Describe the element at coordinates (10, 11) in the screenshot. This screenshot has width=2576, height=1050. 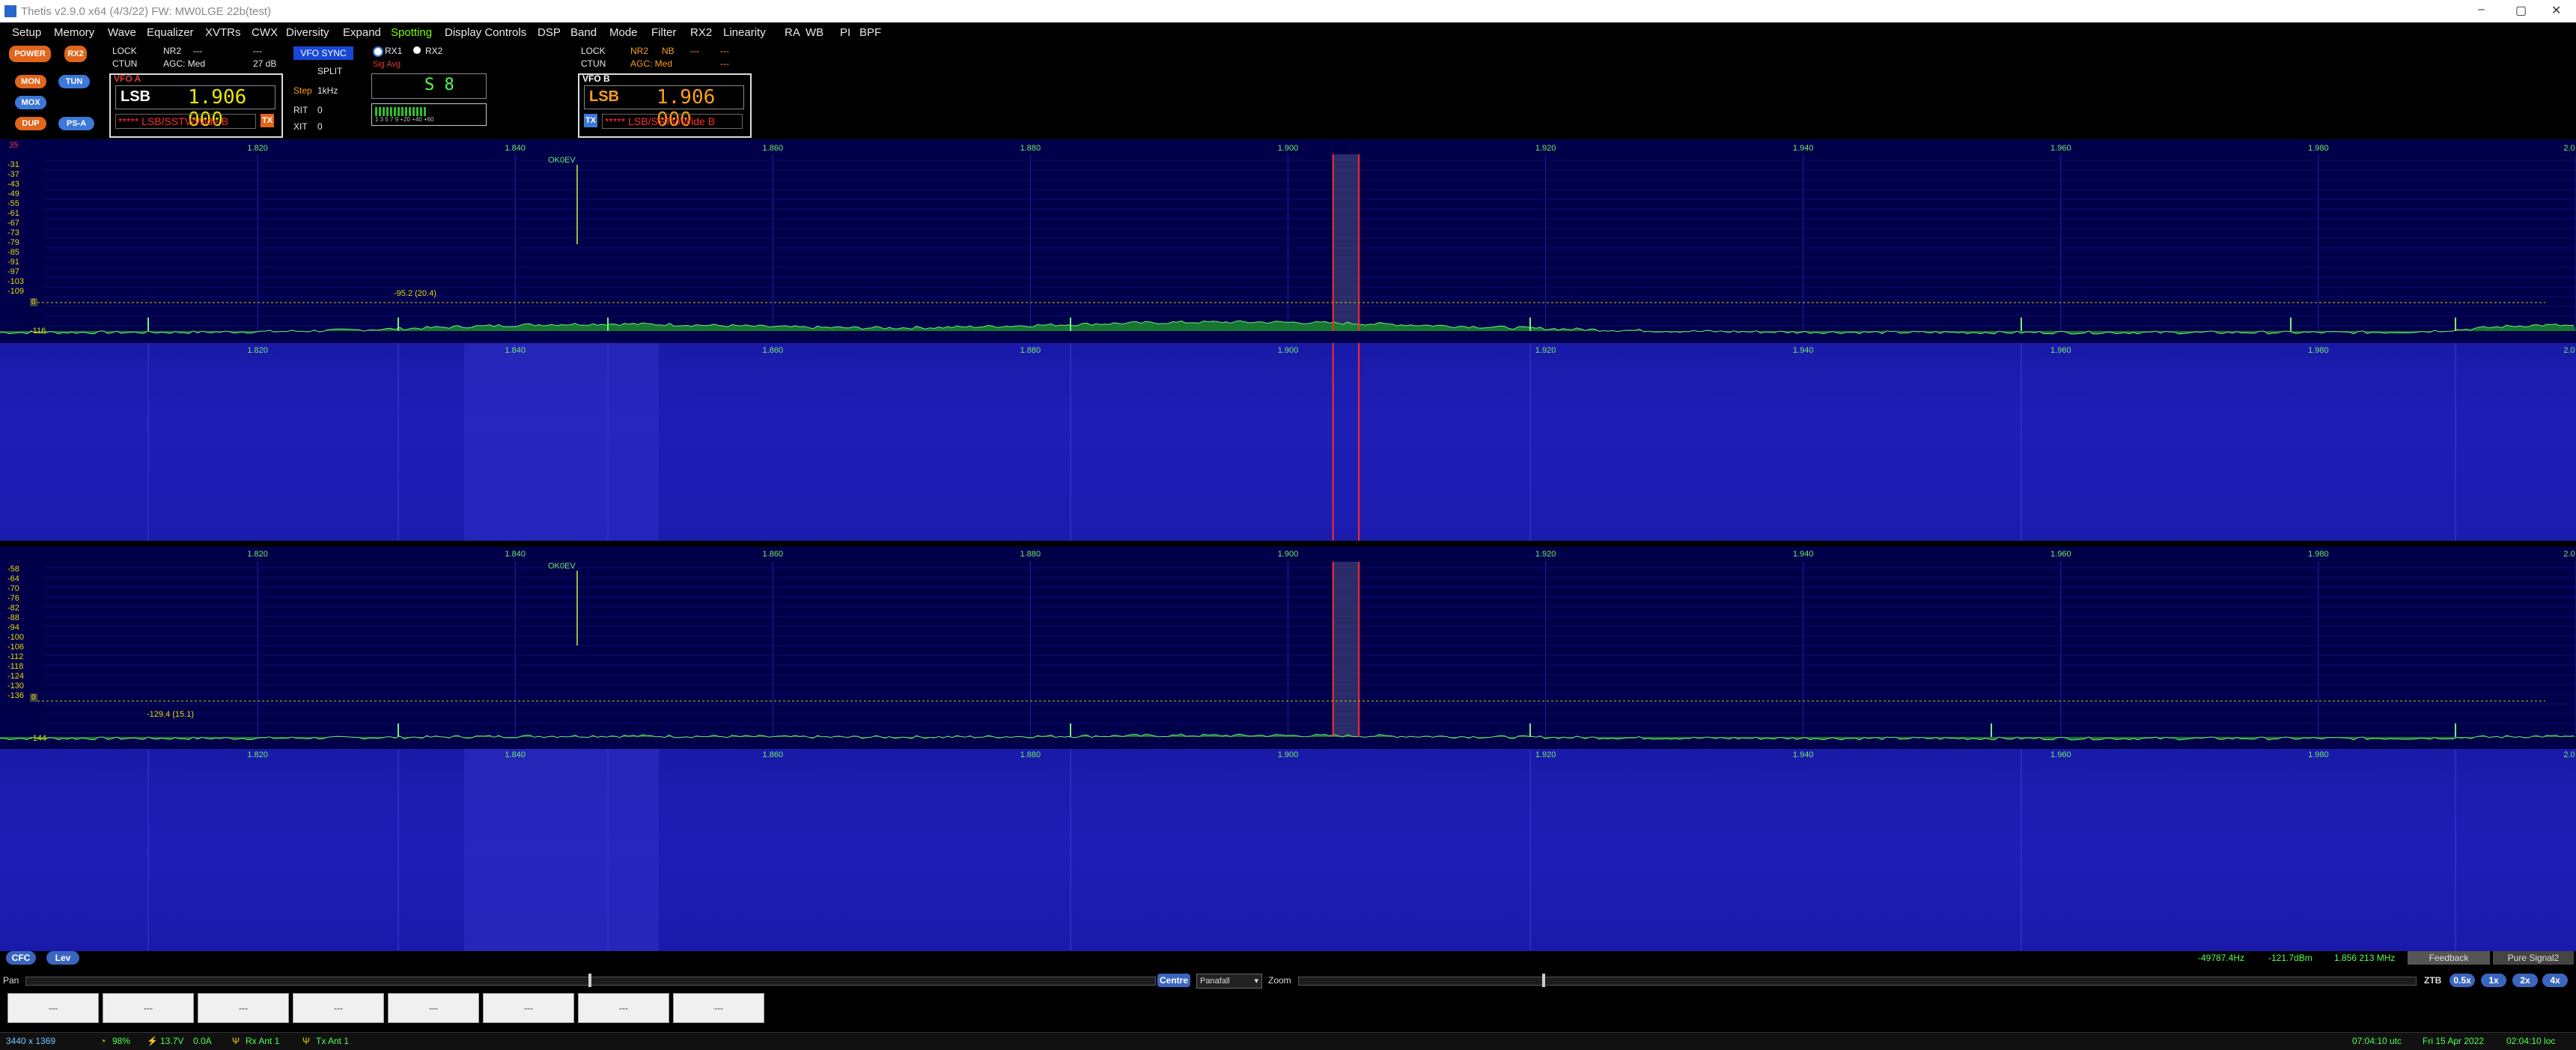
I see `app-icon` at that location.